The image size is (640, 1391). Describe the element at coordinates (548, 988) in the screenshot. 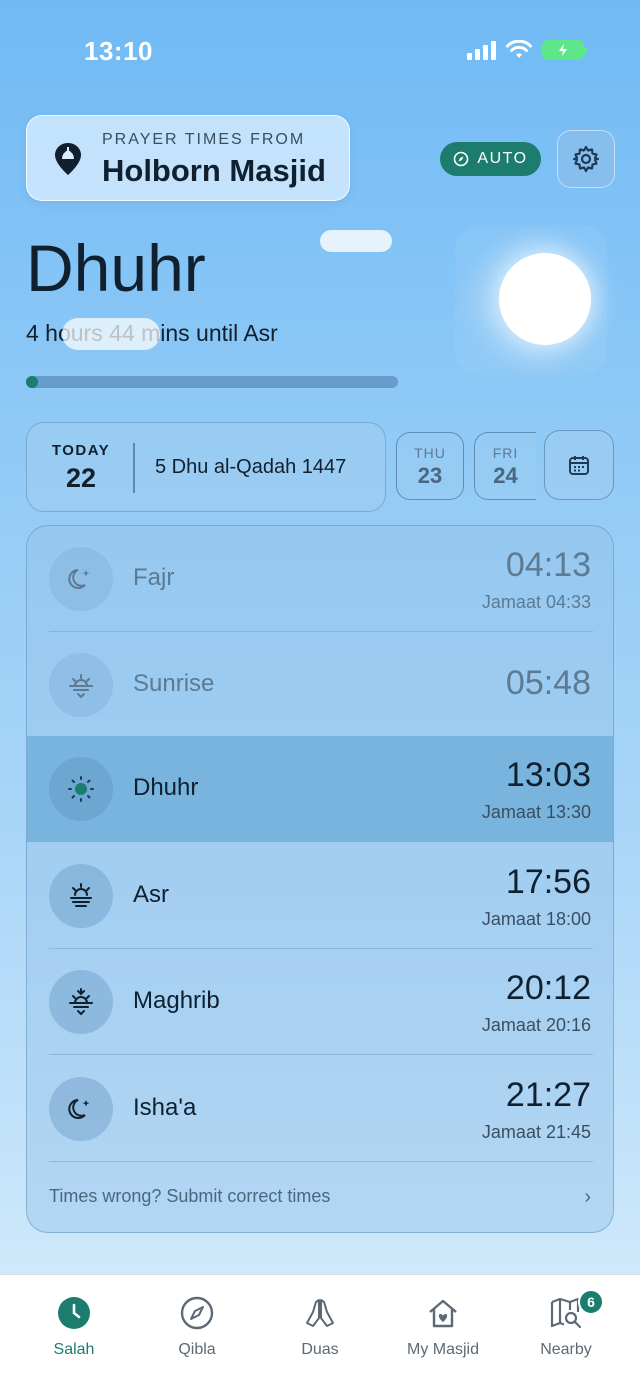

I see `prayer-time: 20:12` at that location.